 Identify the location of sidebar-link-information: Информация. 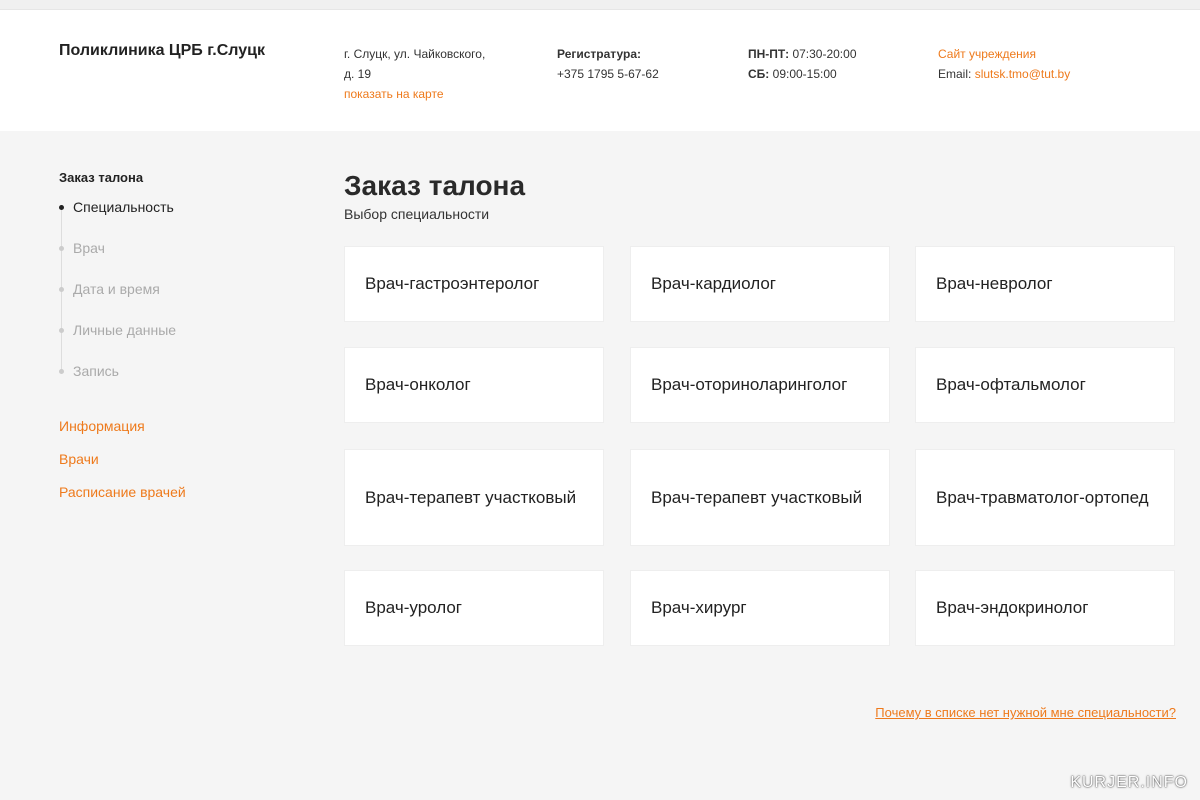
(189, 426).